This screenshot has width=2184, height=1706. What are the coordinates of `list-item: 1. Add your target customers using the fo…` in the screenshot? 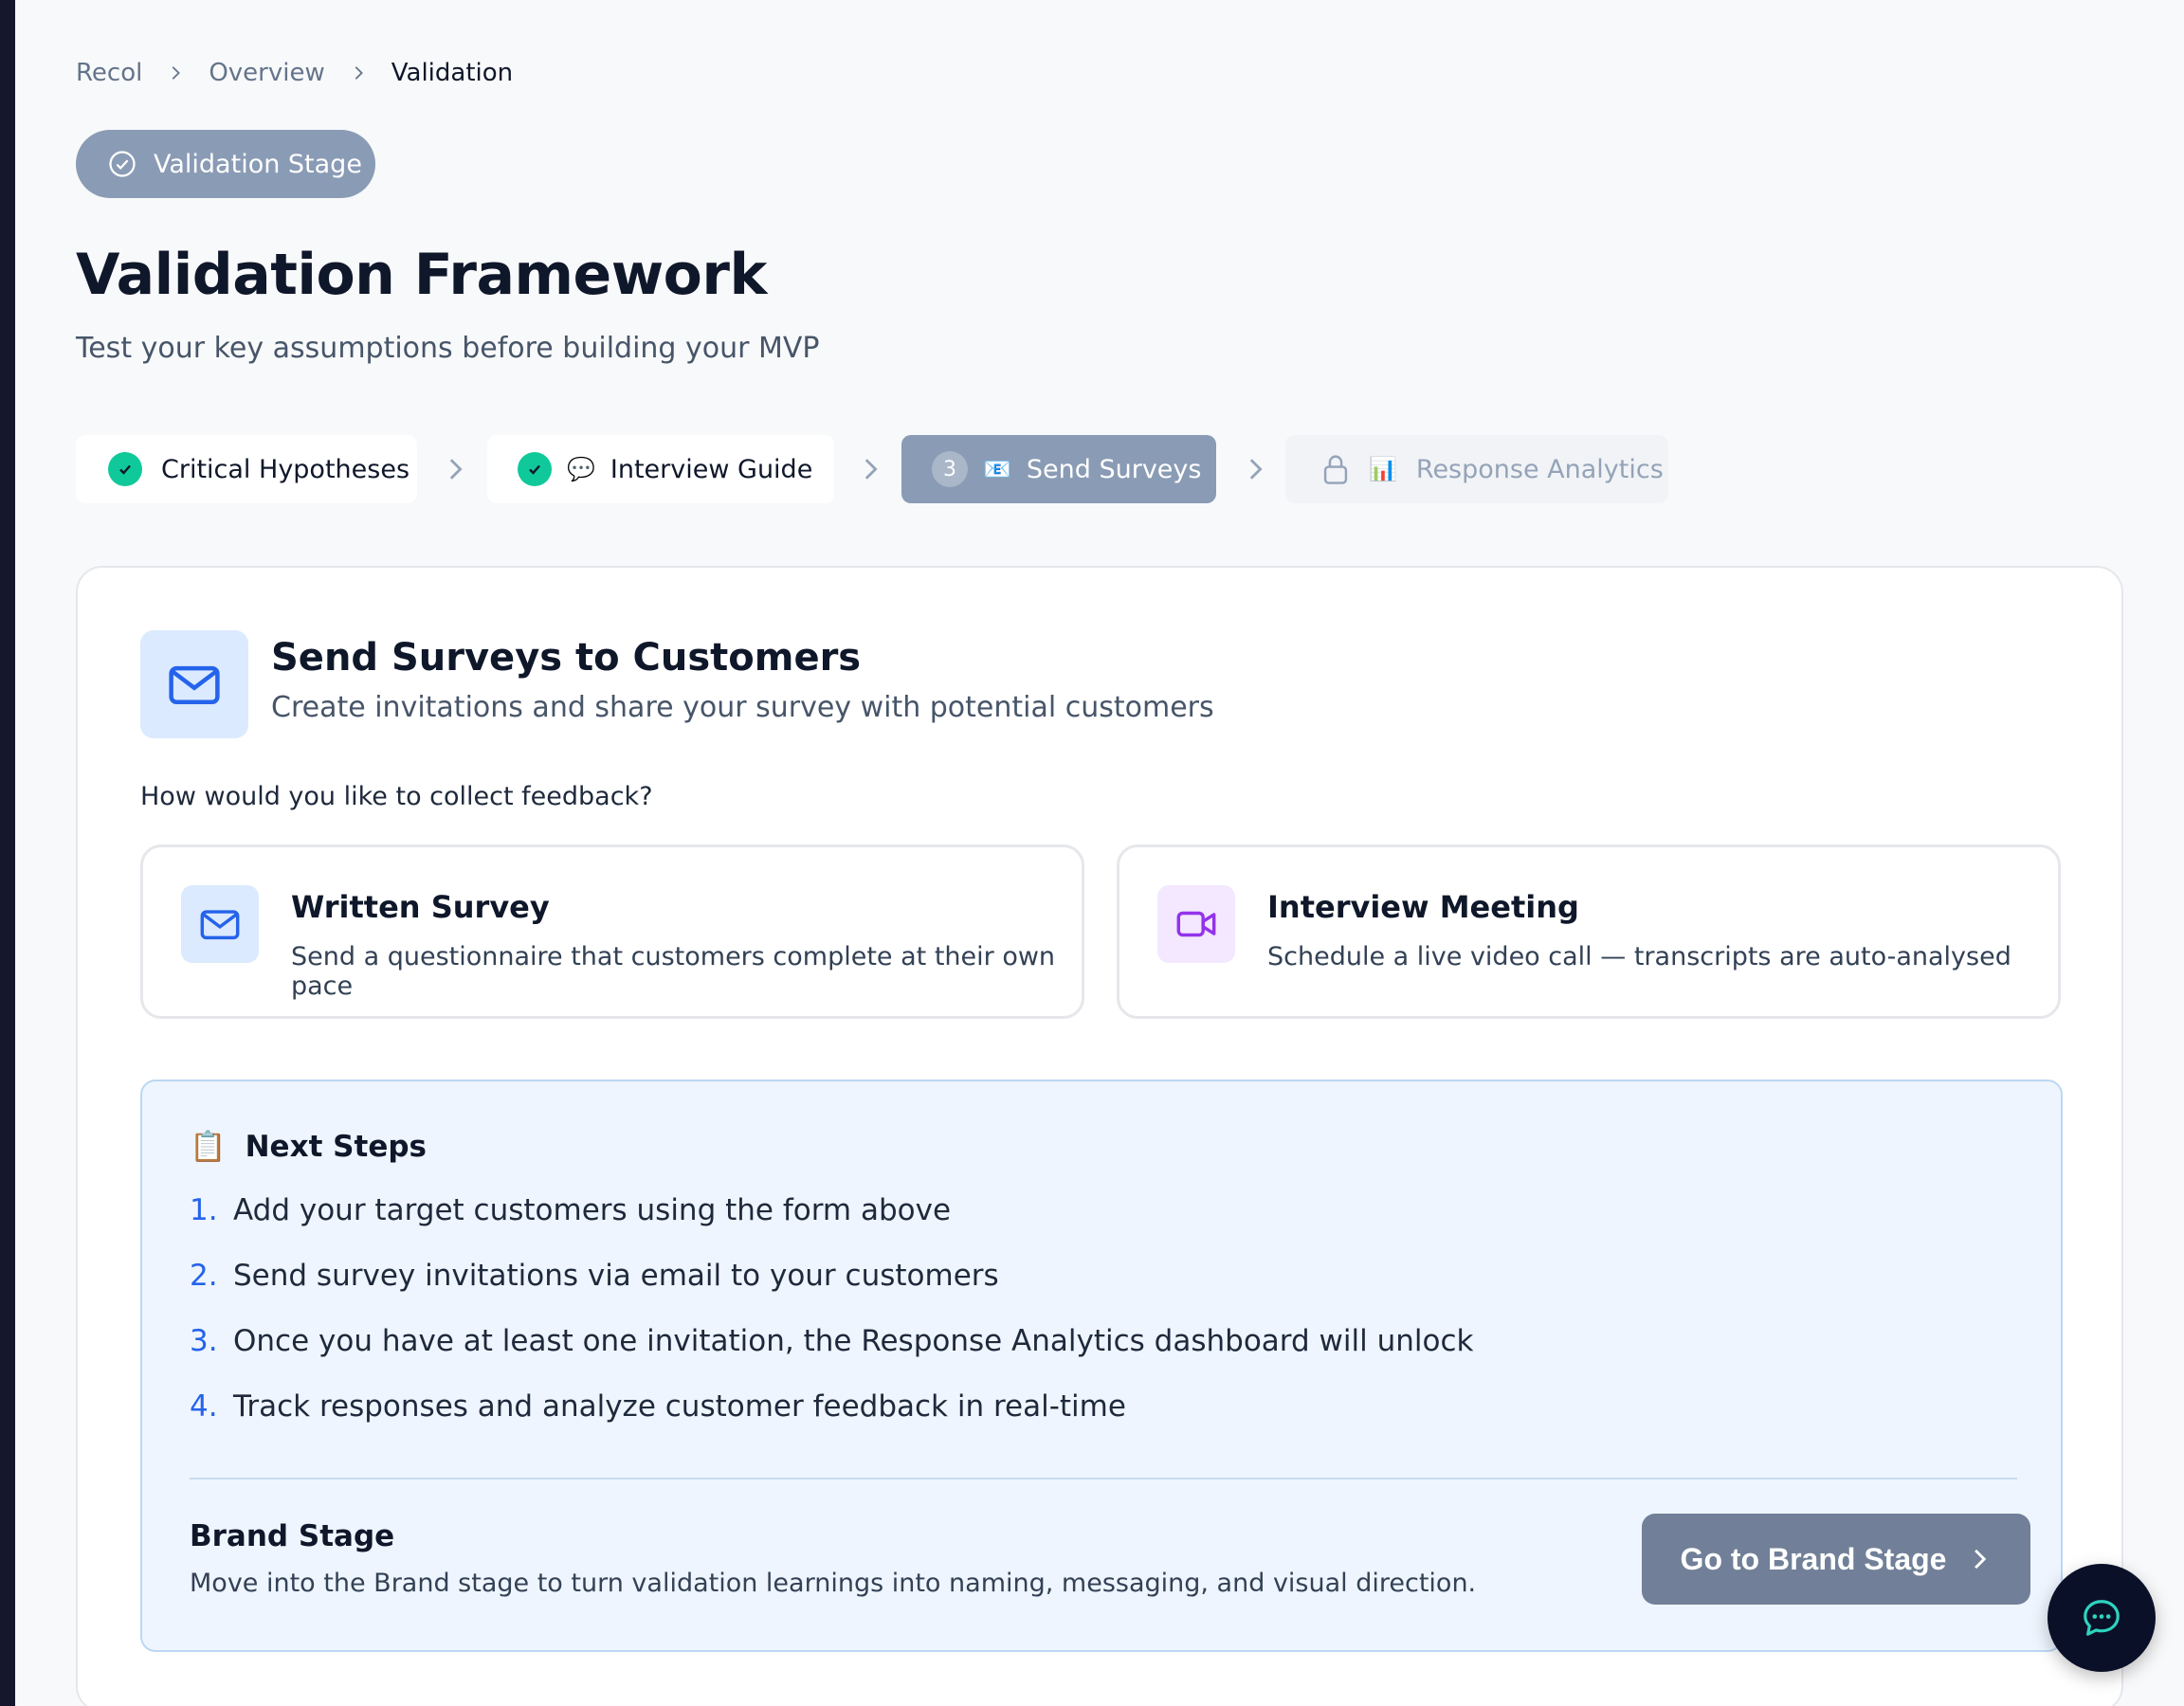 It's located at (831, 1226).